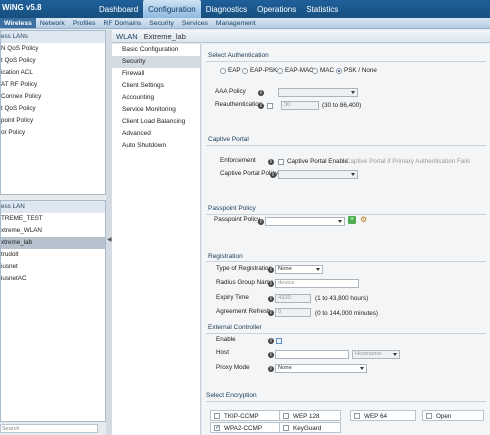  Describe the element at coordinates (53, 49) in the screenshot. I see `tree-item: N QoS Policy` at that location.